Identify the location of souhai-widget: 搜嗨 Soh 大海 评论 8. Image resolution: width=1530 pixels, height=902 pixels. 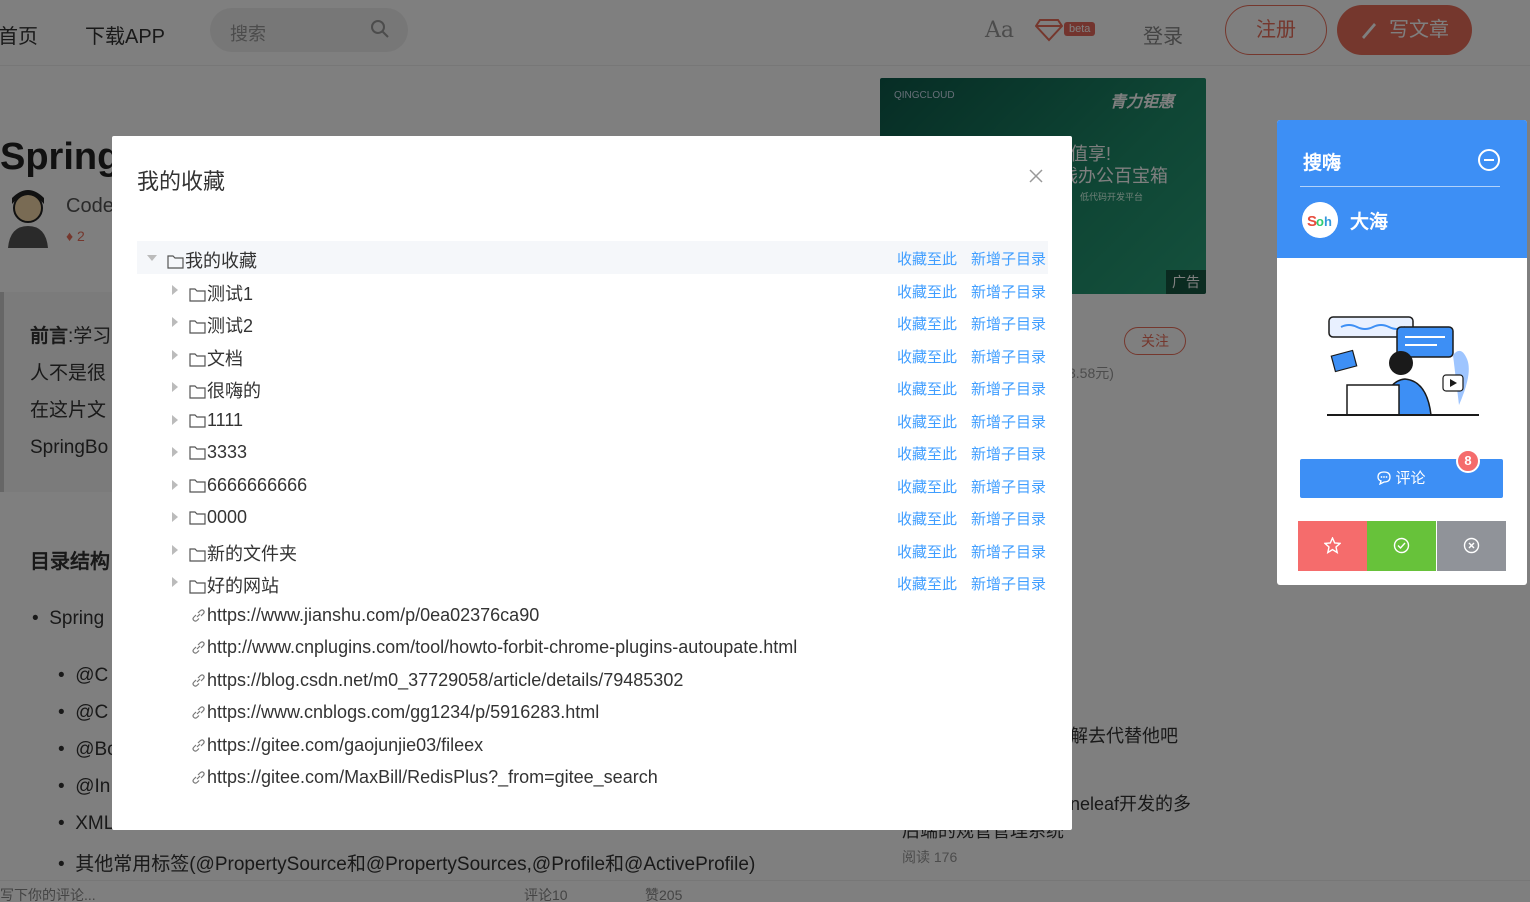
(1402, 352).